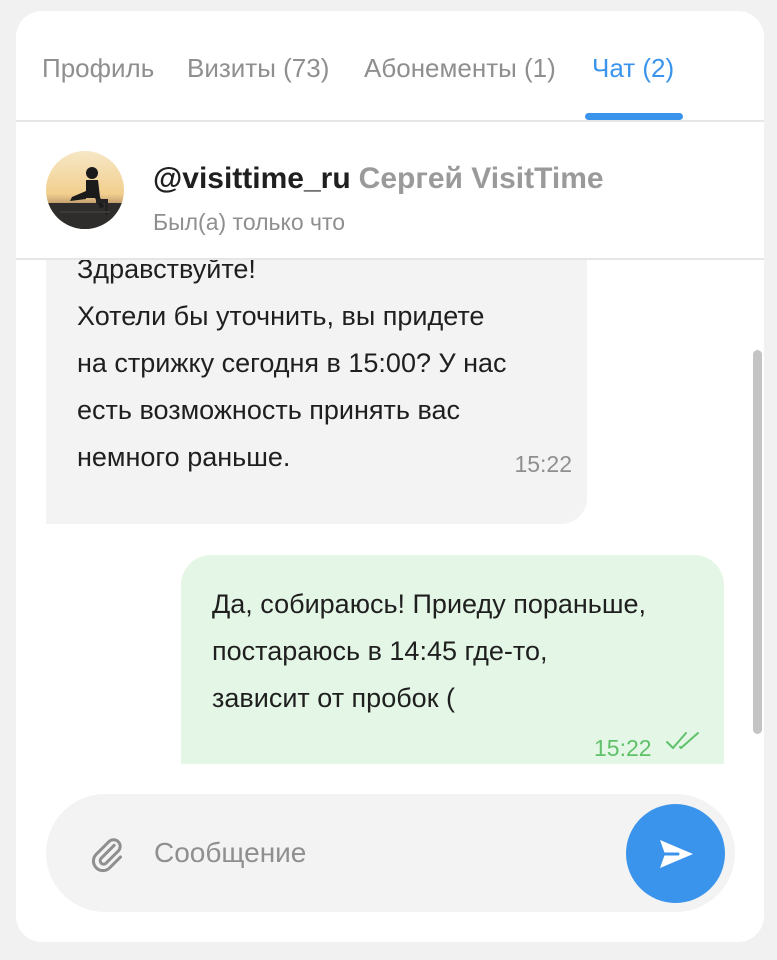 The height and width of the screenshot is (960, 777). Describe the element at coordinates (166, 271) in the screenshot. I see `message-line: Здравствуйте!` at that location.